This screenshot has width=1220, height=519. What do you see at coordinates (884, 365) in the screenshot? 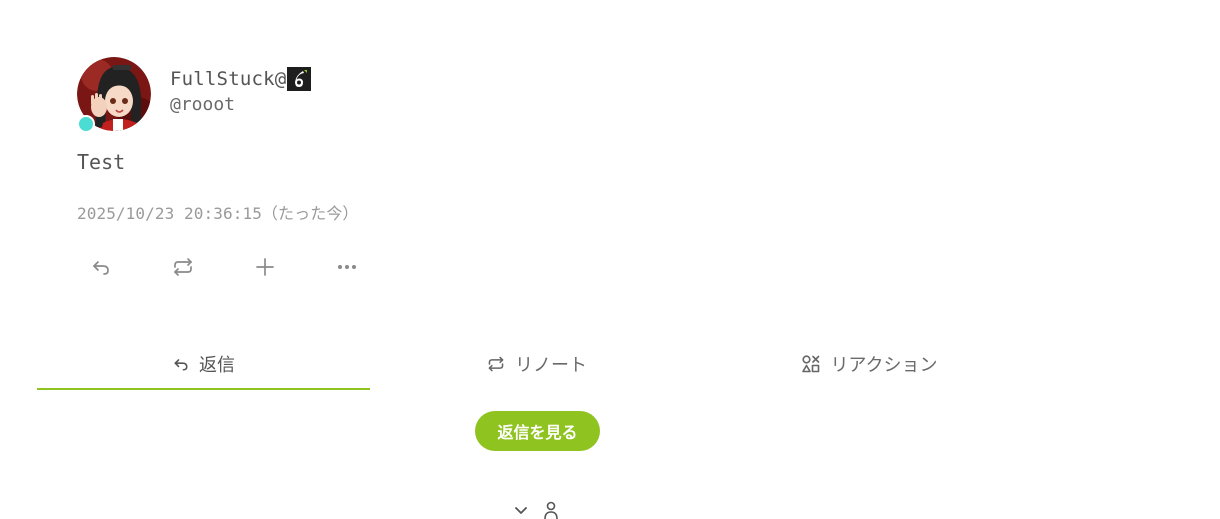
I see `tab-label: リアクション` at bounding box center [884, 365].